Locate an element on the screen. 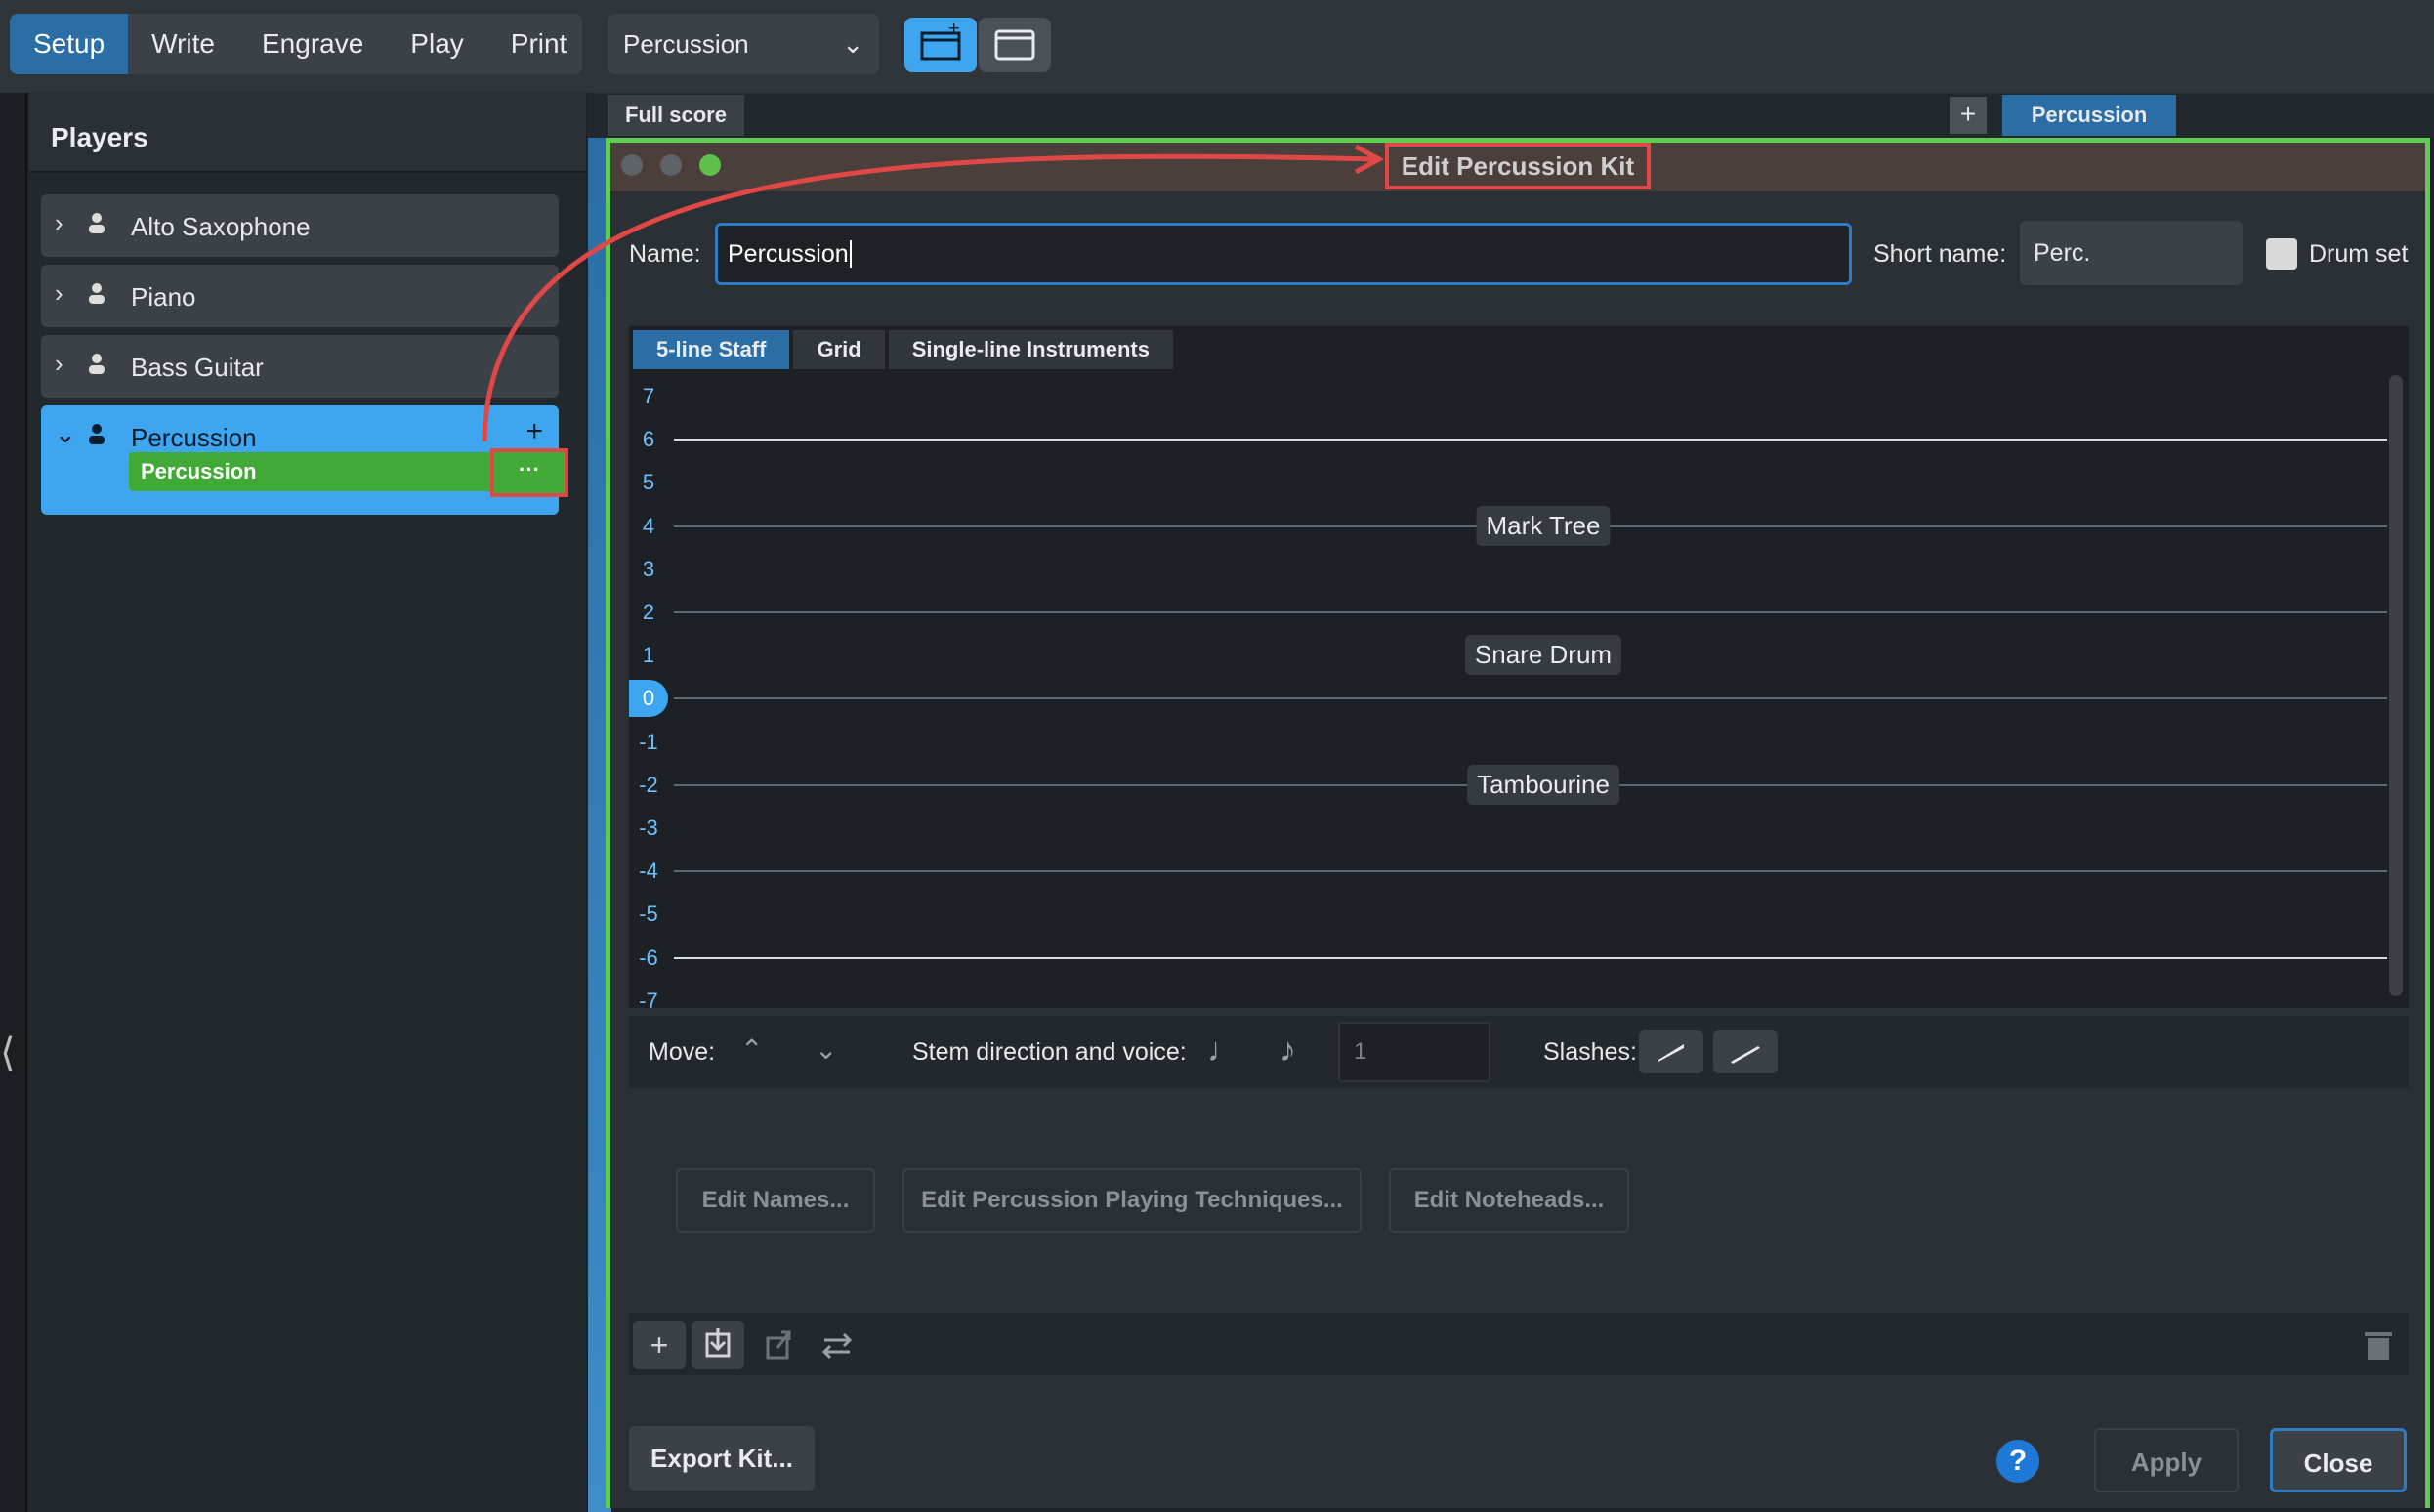 The image size is (2434, 1512). staff-position--4: -4 is located at coordinates (648, 871).